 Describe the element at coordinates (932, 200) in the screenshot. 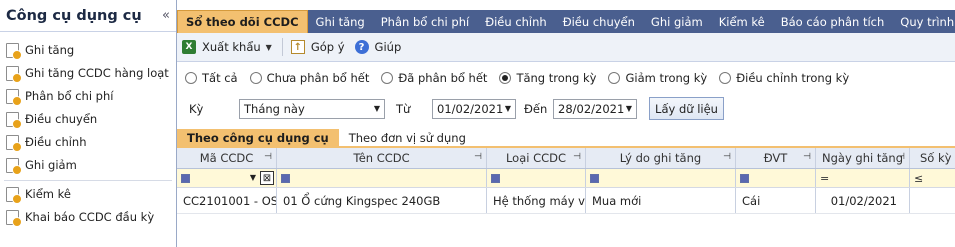

I see `cell-so-ky` at that location.